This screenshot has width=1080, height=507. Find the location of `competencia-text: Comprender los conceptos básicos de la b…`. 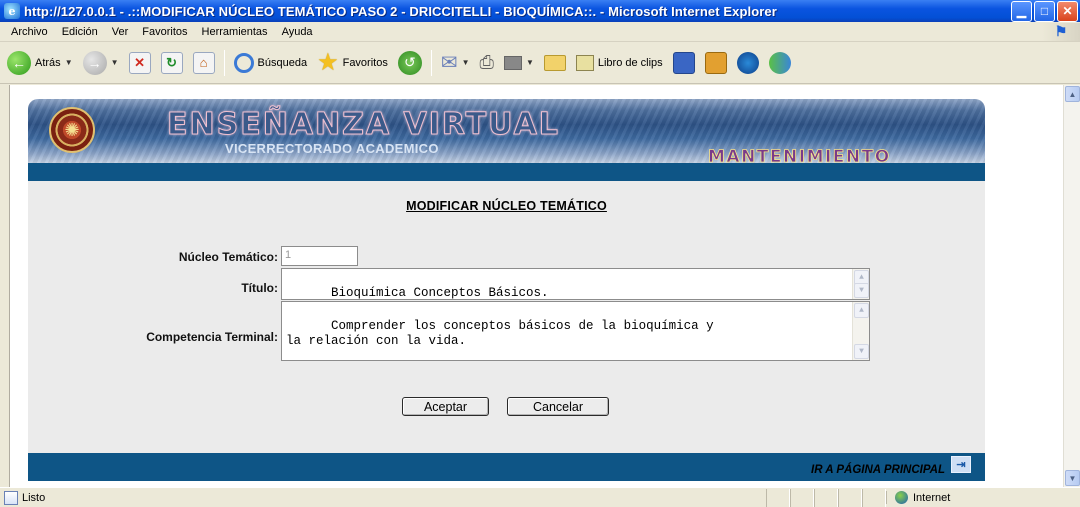

competencia-text: Comprender los conceptos básicos de la b… is located at coordinates (500, 333).